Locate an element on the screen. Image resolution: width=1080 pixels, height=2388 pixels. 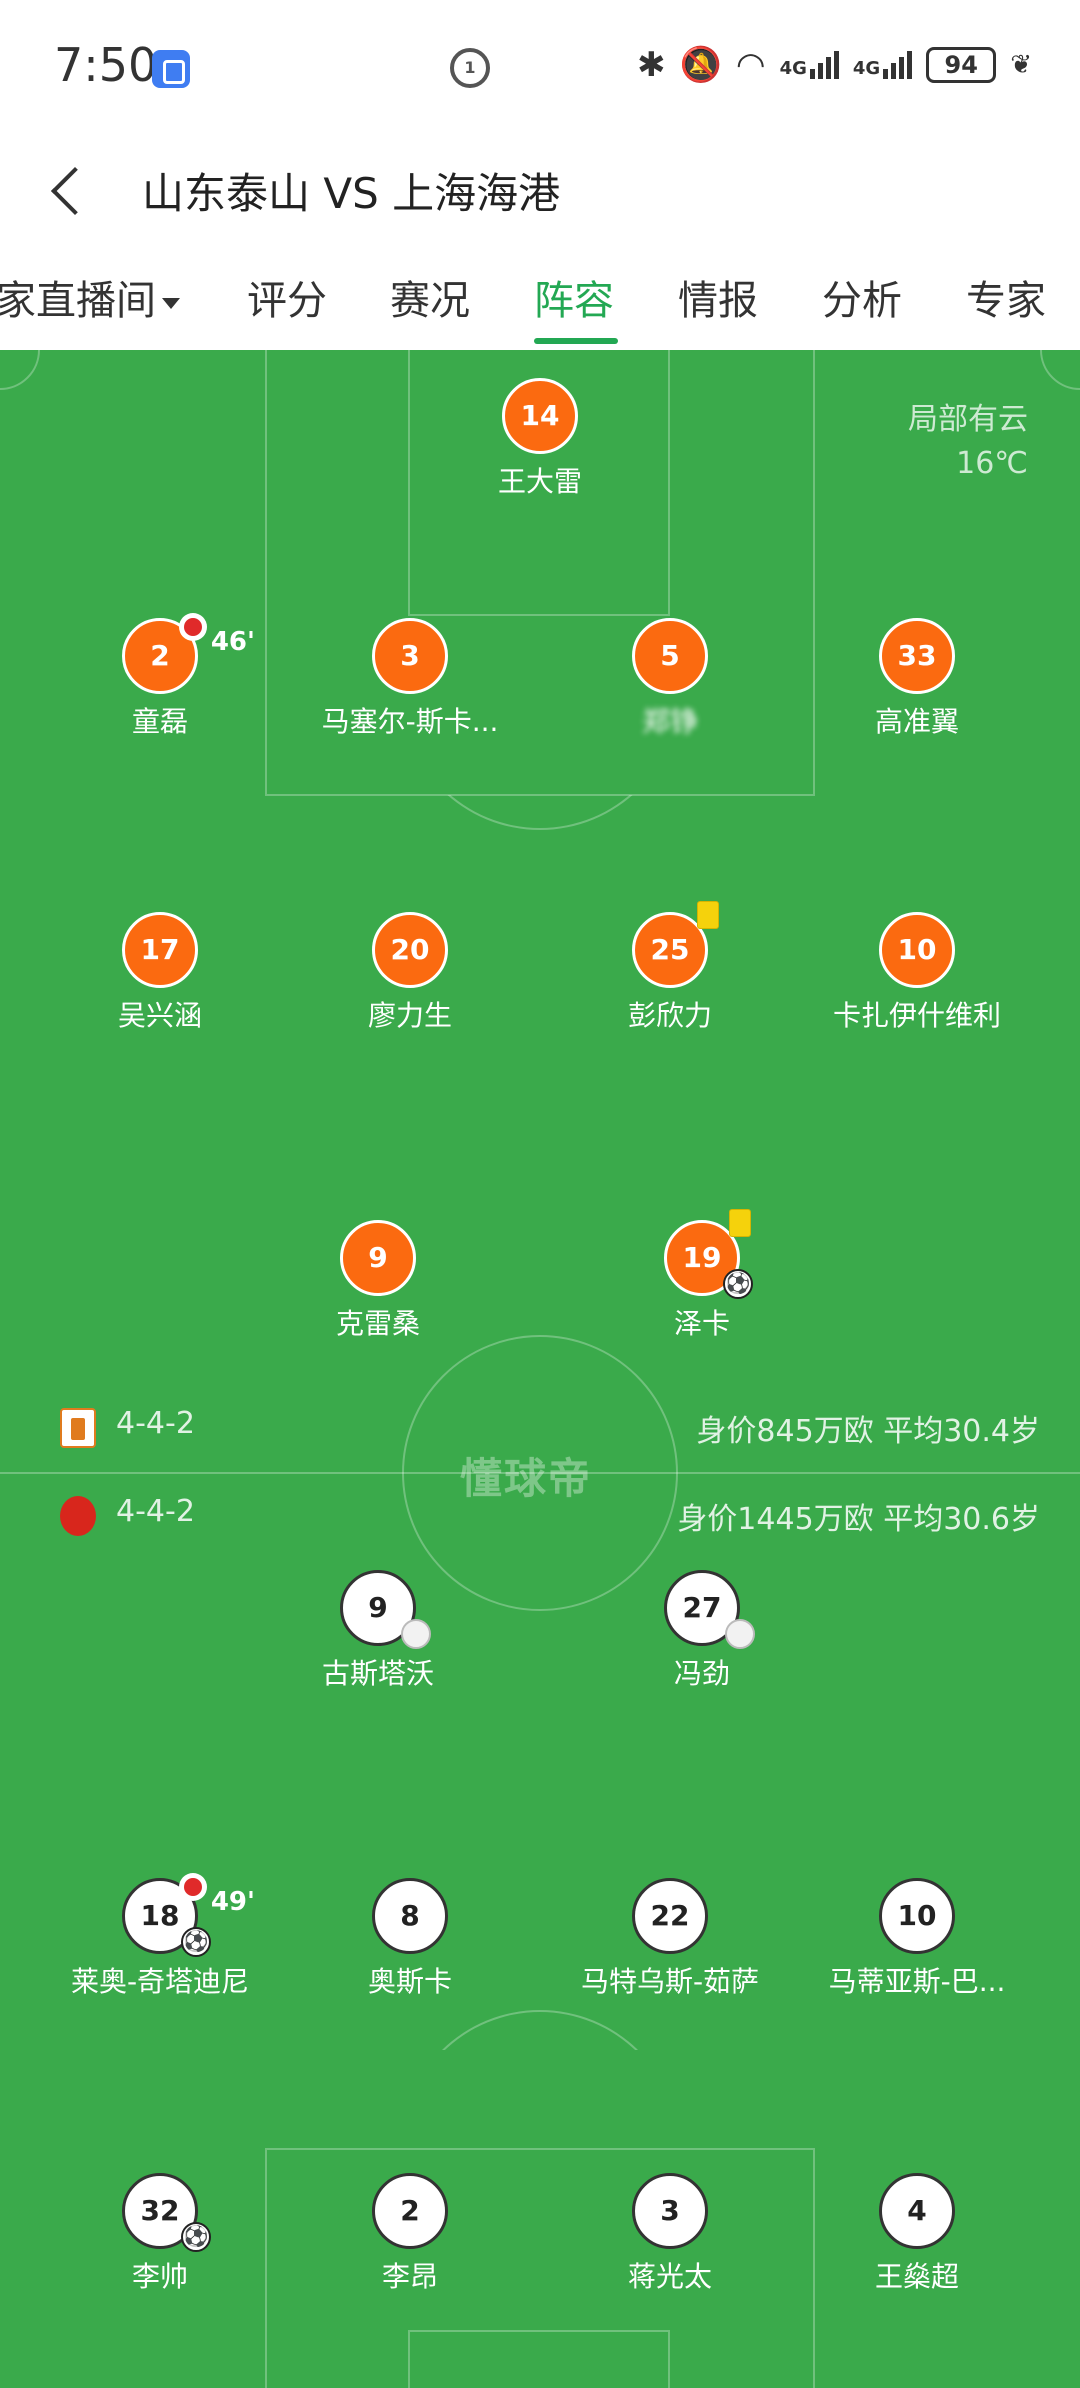
back-icon is located at coordinates (70, 190).